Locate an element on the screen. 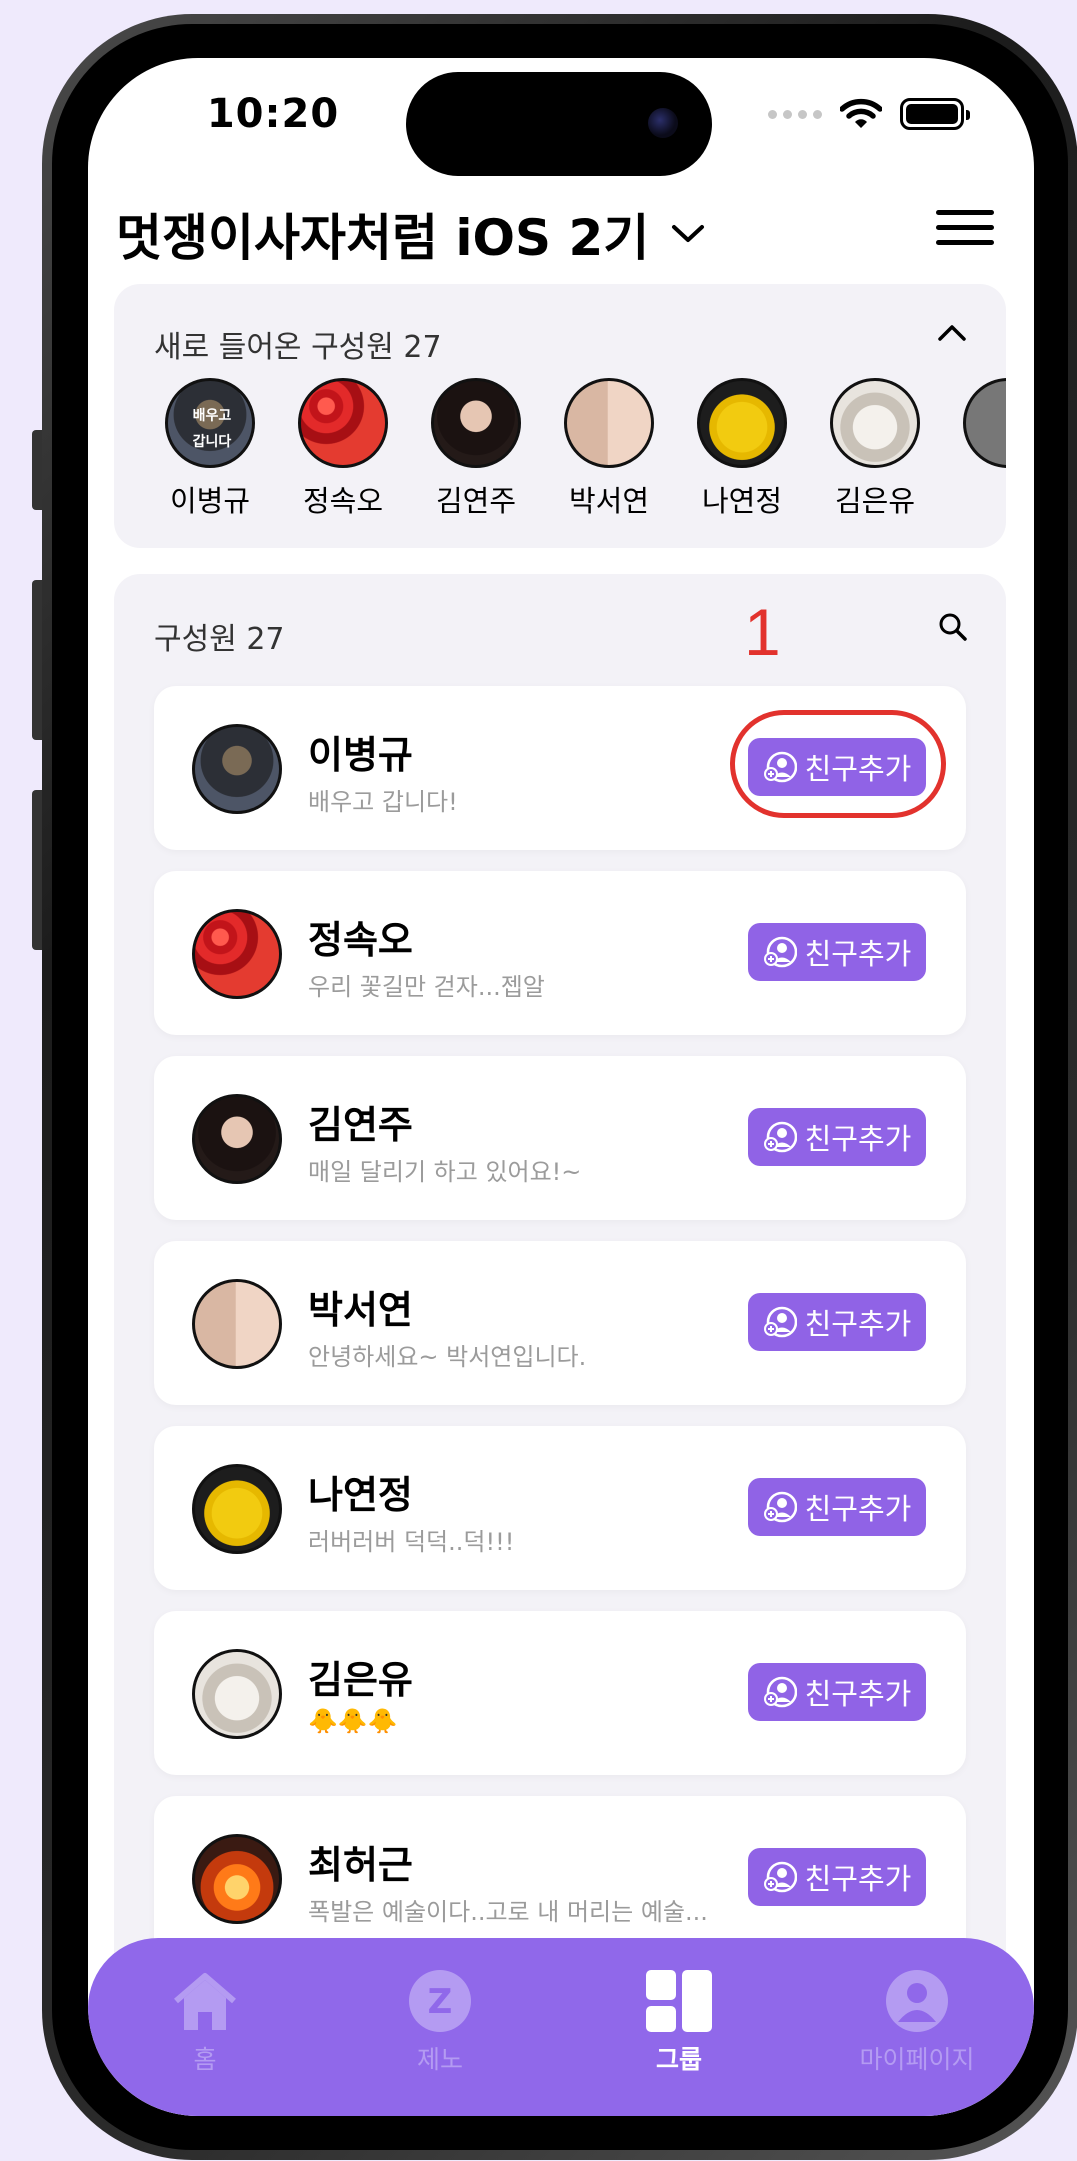  person-icon is located at coordinates (917, 2001).